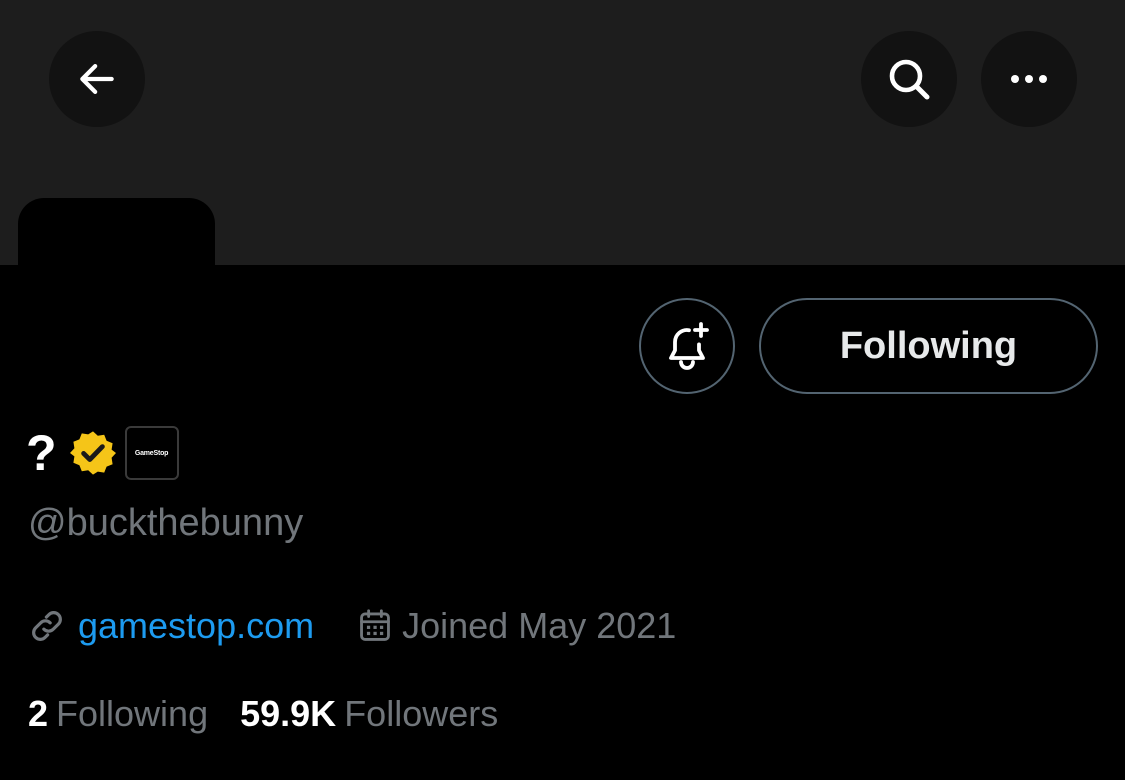 This screenshot has height=780, width=1125. Describe the element at coordinates (375, 625) in the screenshot. I see `calendar-icon` at that location.